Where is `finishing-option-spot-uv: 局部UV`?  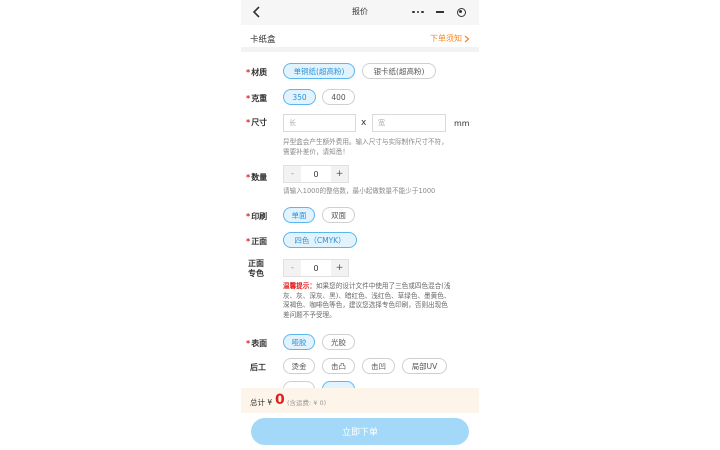 finishing-option-spot-uv: 局部UV is located at coordinates (424, 366).